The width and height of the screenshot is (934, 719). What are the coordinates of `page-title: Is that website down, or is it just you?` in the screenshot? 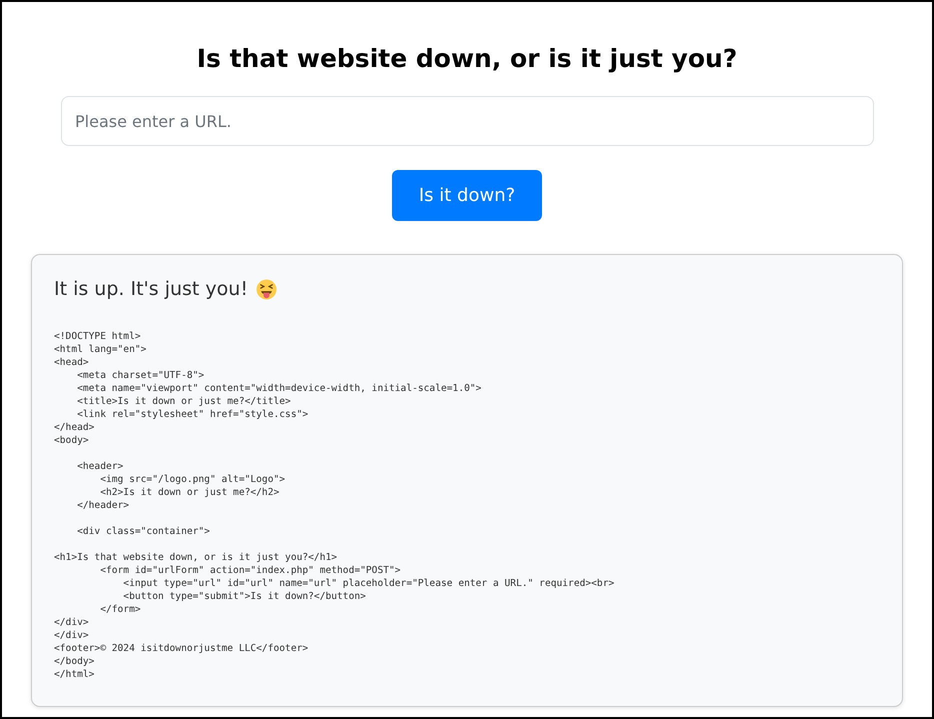 It's located at (467, 59).